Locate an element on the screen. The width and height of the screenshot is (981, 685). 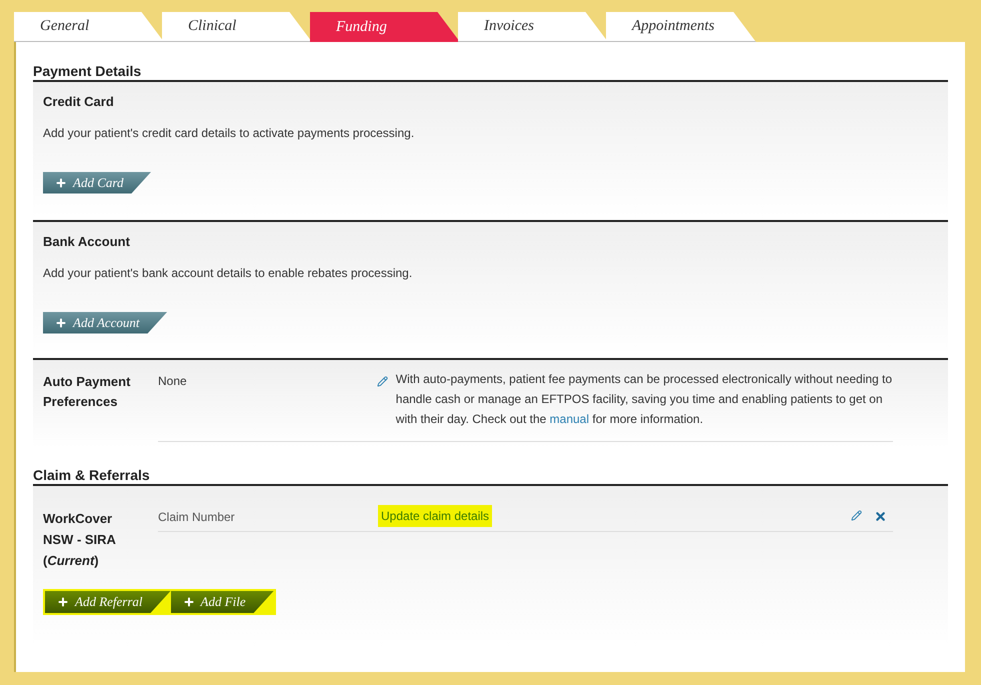
claim-name: WorkCover NSW - SIRA (Current) is located at coordinates (80, 540).